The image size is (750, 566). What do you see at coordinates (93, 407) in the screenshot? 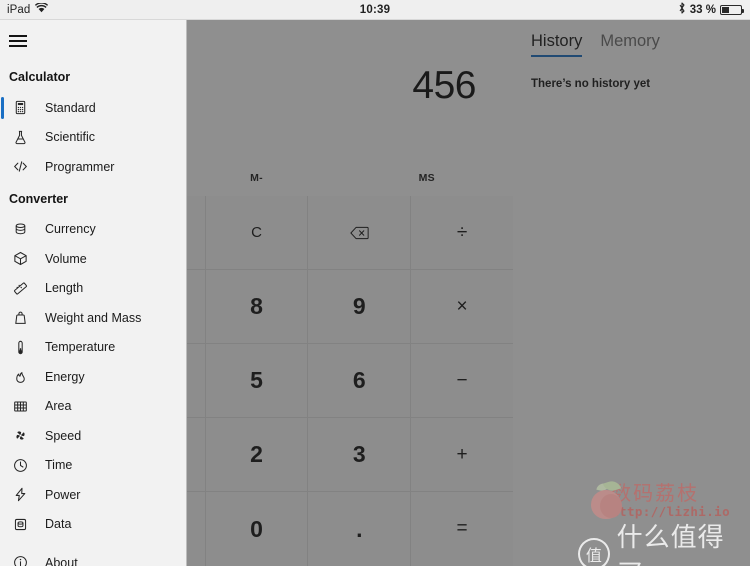
I see `sidebar-item-area: Area` at bounding box center [93, 407].